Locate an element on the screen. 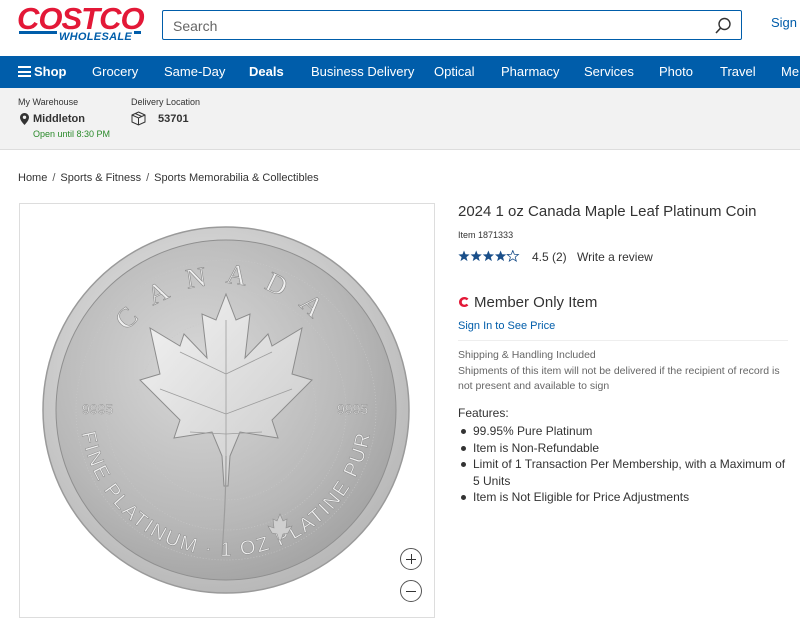 Image resolution: width=800 pixels, height=629 pixels. nav-deals: Deals is located at coordinates (266, 71).